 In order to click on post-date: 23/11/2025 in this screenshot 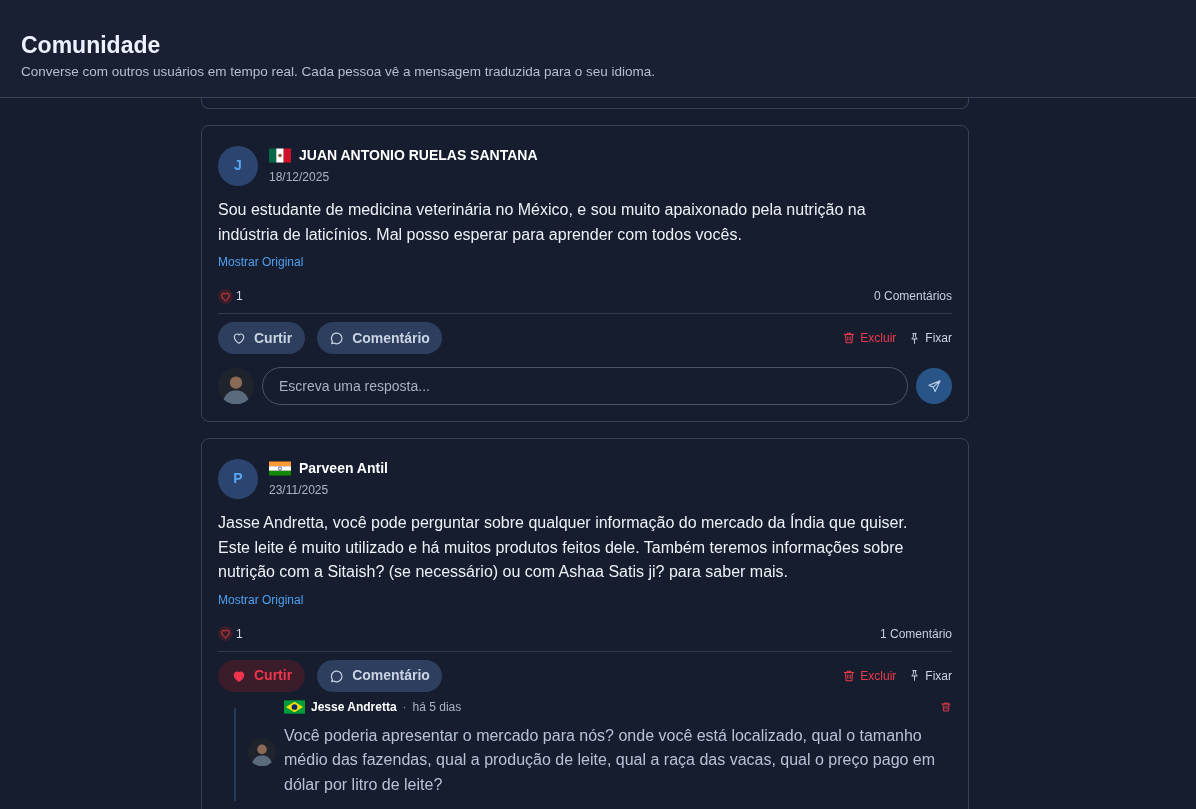, I will do `click(299, 490)`.